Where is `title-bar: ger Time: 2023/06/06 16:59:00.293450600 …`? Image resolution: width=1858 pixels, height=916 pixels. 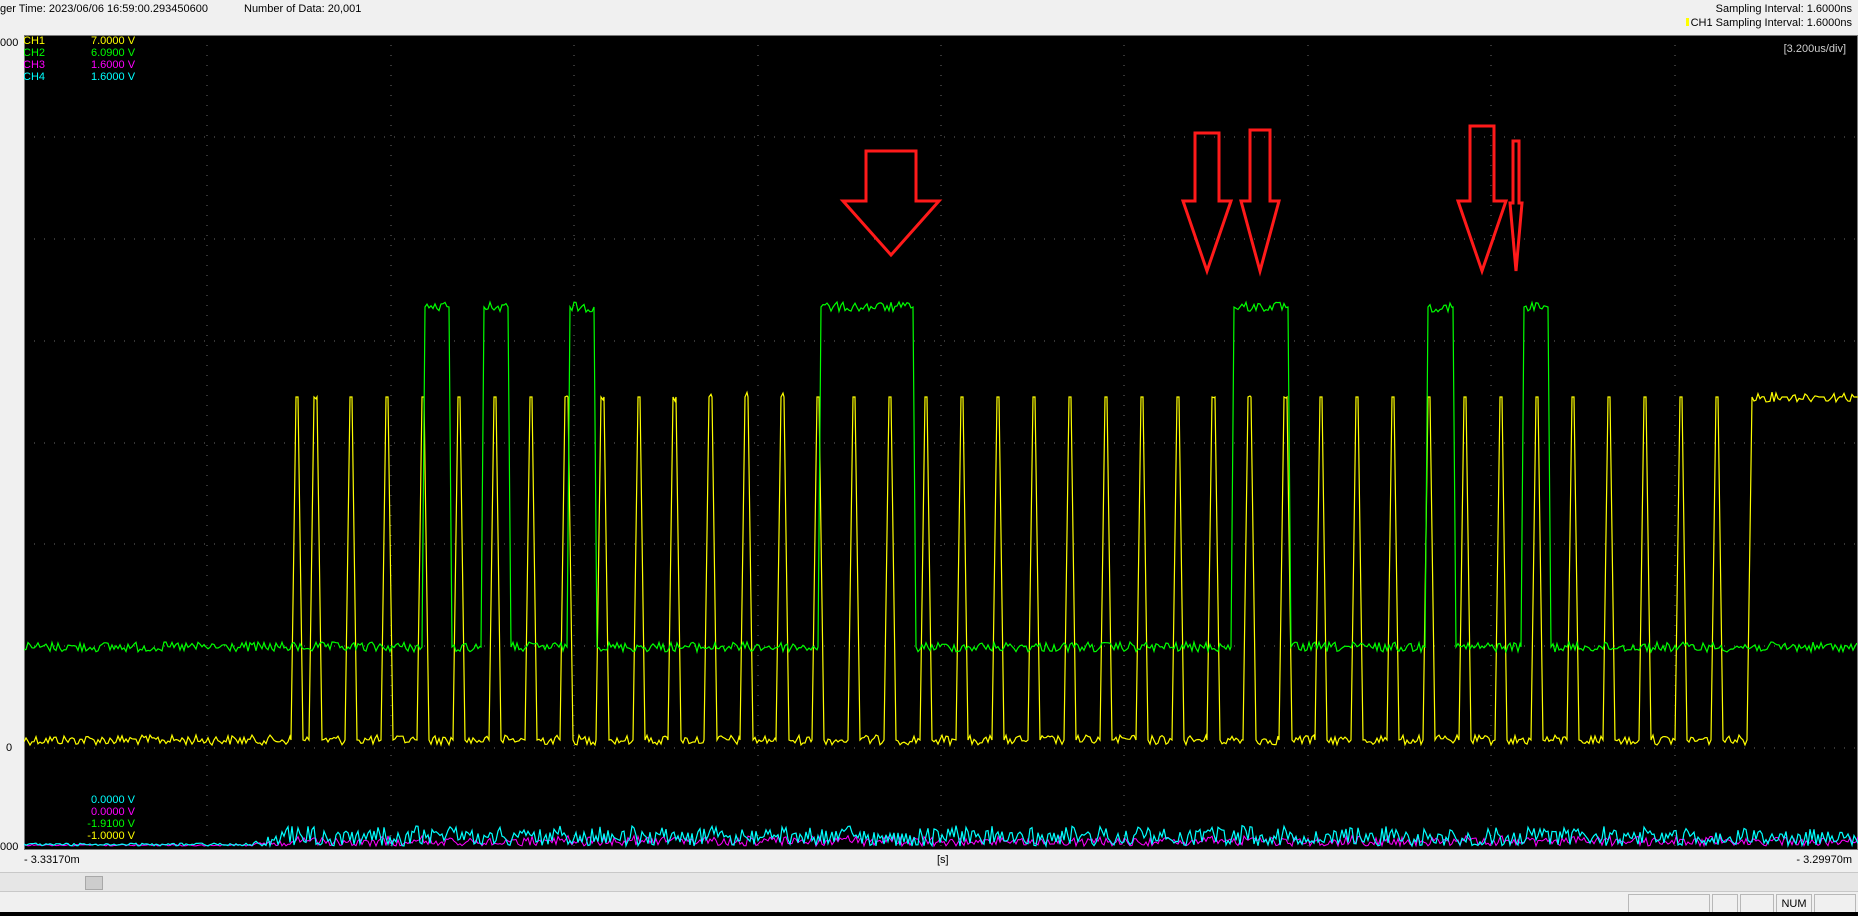 title-bar: ger Time: 2023/06/06 16:59:00.293450600 … is located at coordinates (929, 17).